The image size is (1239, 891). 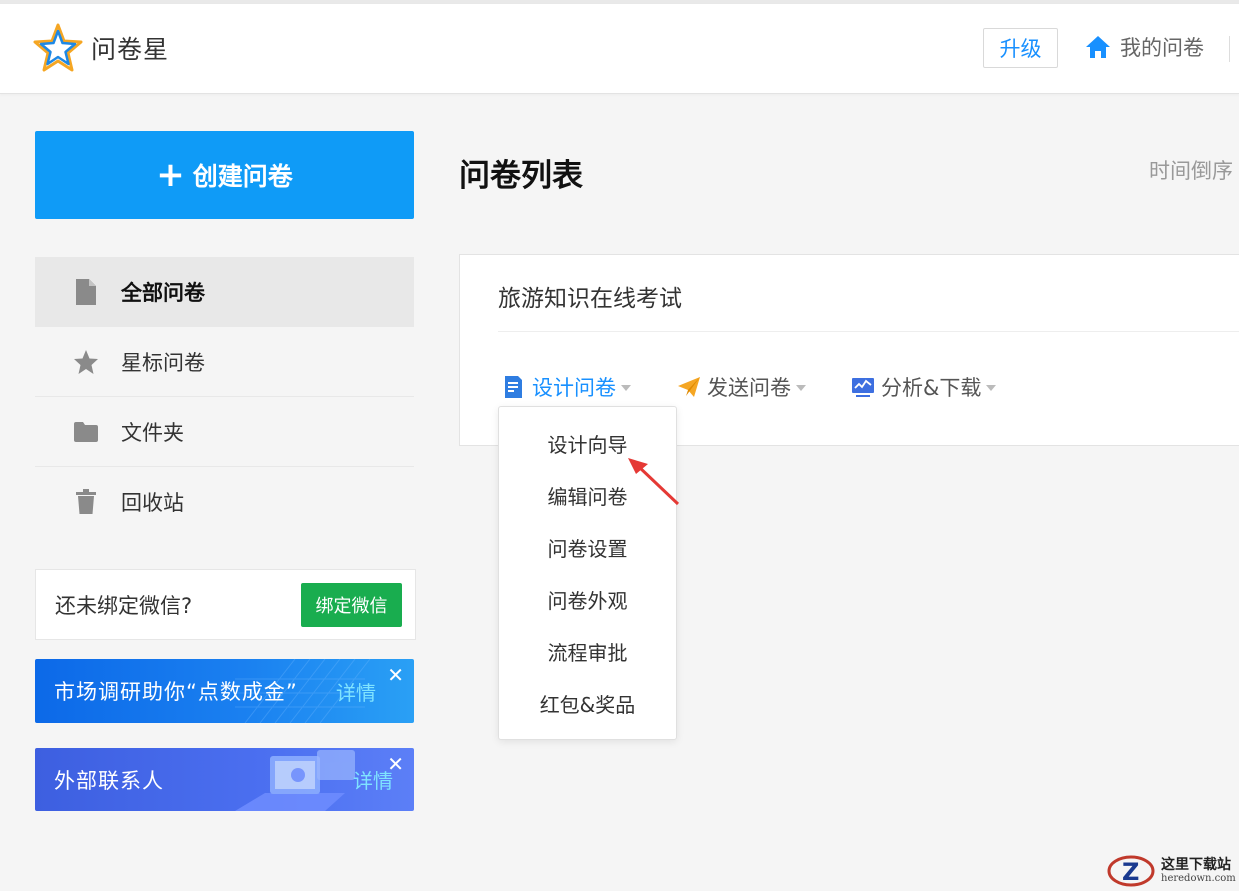 What do you see at coordinates (224, 362) in the screenshot?
I see `sidebar-item-starred: 星标问卷` at bounding box center [224, 362].